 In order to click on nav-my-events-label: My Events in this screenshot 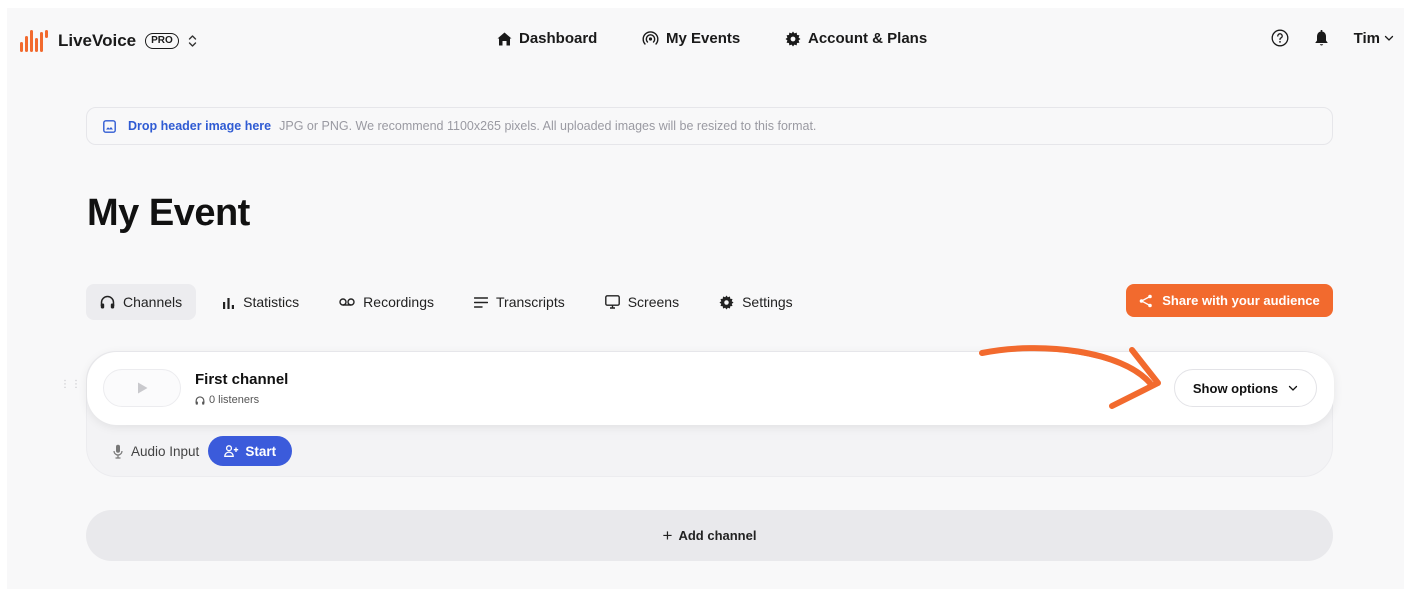, I will do `click(703, 38)`.